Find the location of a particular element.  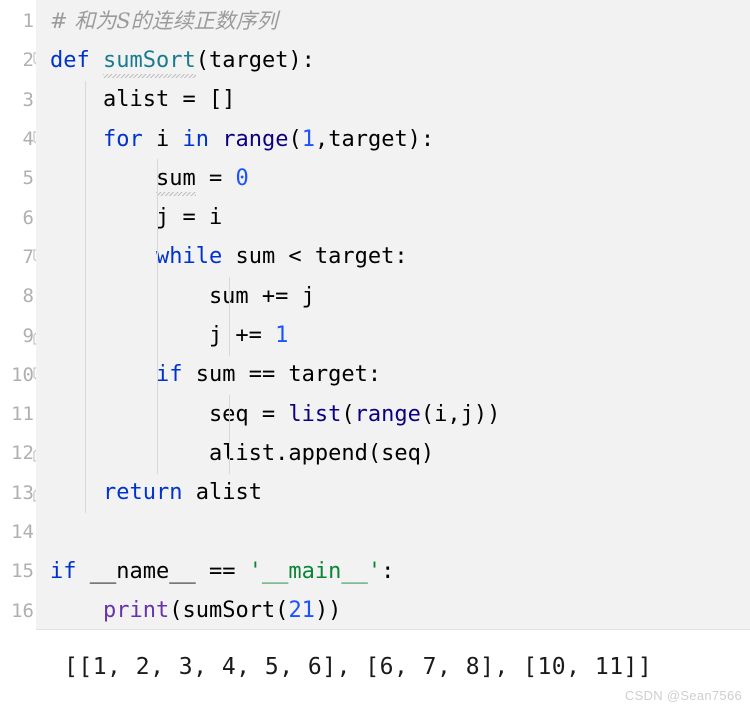

inspection-squiggle: sum is located at coordinates (175, 180).